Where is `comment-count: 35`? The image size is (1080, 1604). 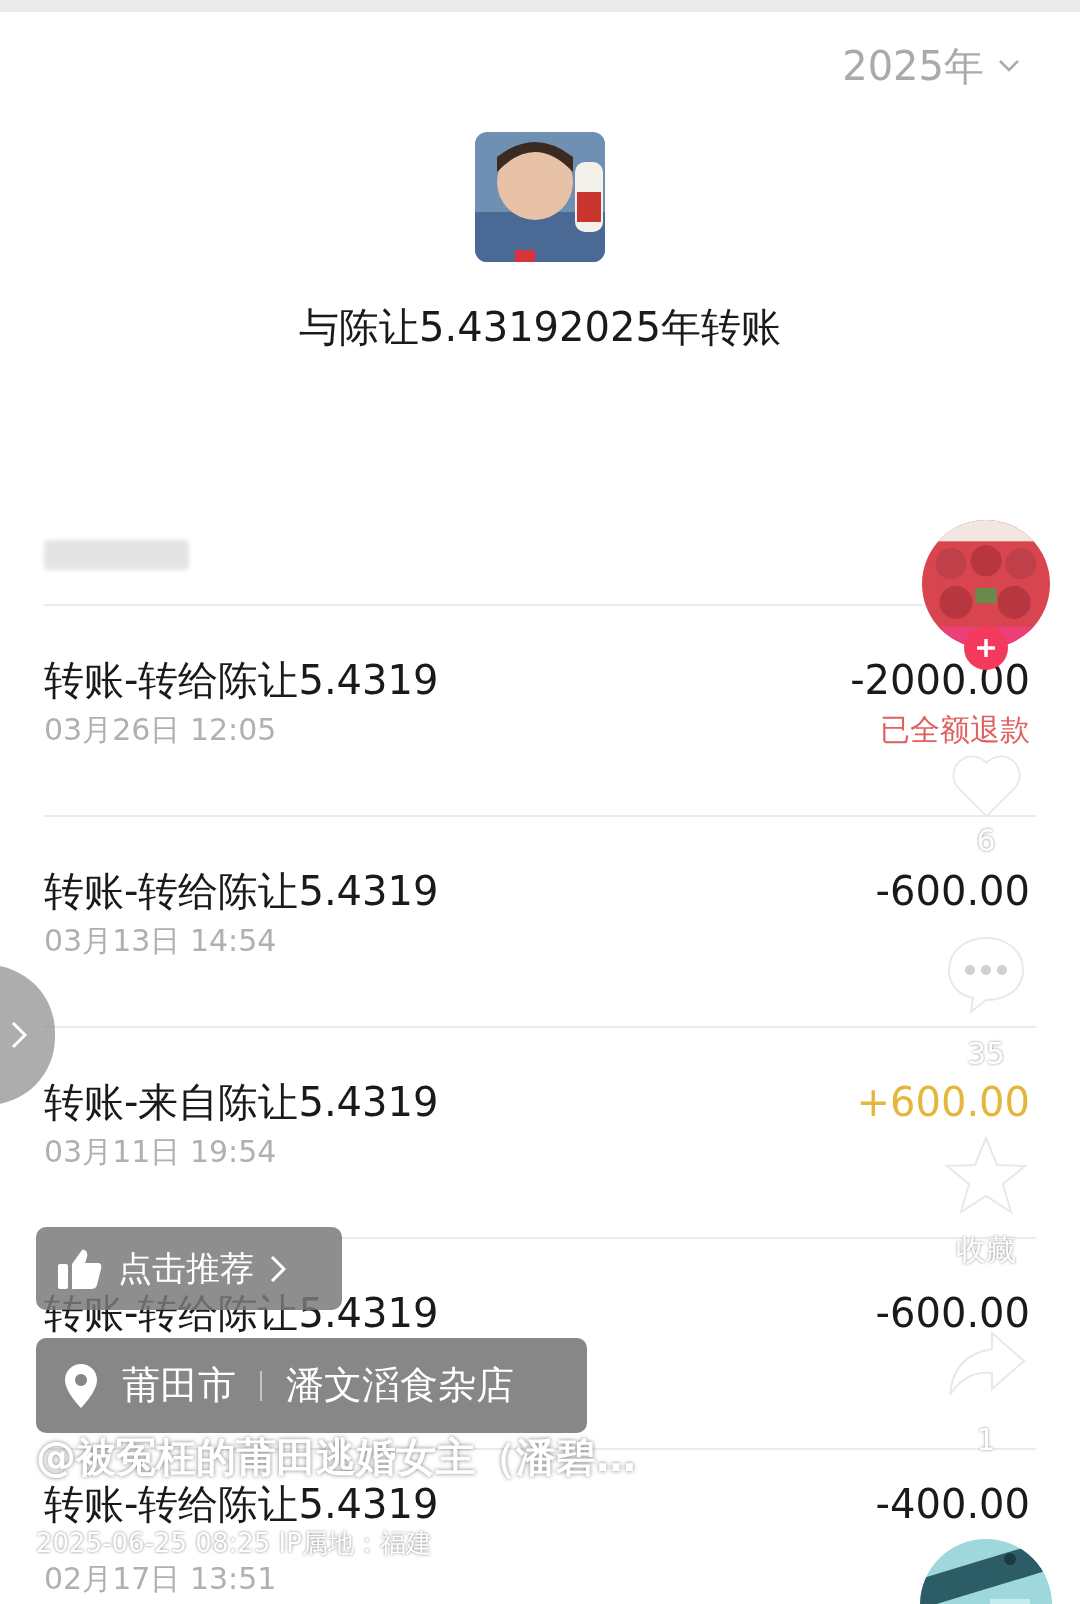 comment-count: 35 is located at coordinates (986, 1054).